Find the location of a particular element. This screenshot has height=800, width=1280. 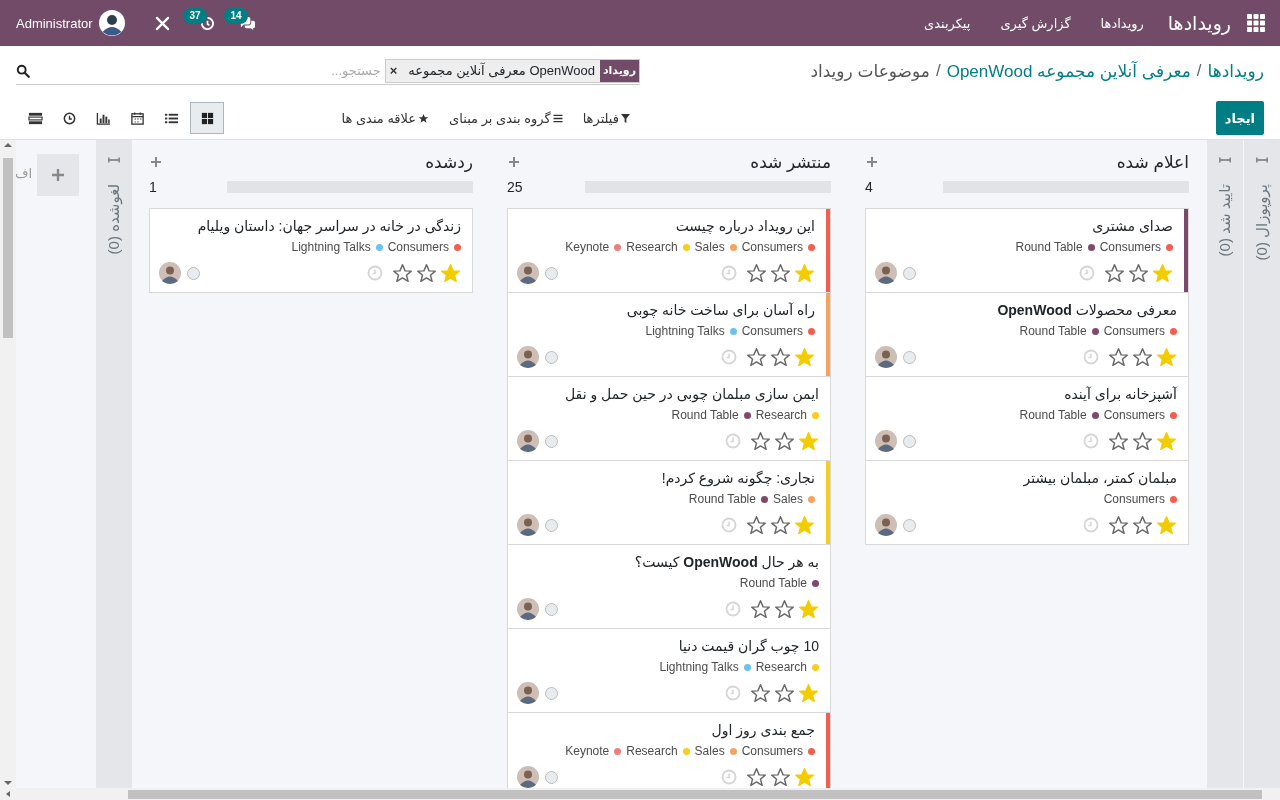

card-title: آشپزخانه برای آینده is located at coordinates (1120, 394).